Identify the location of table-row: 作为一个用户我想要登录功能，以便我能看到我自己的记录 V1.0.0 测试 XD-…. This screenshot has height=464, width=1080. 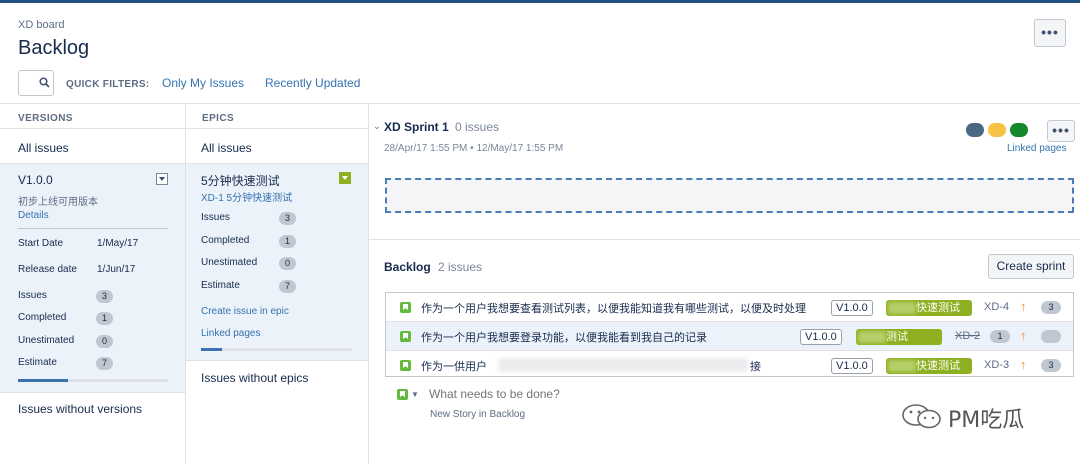
(729, 336).